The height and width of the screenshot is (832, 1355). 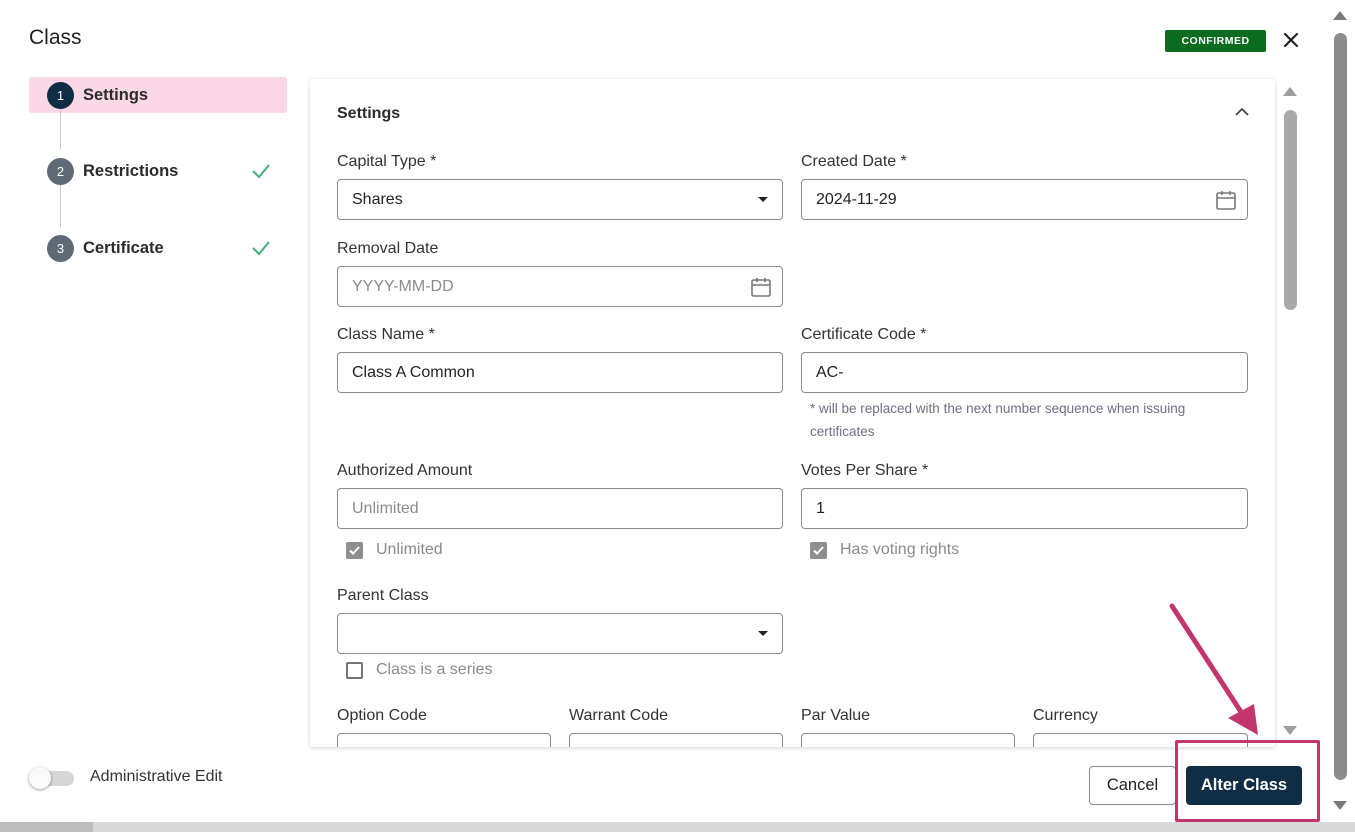 I want to click on certificate-code-label: Certificate Code *, so click(x=864, y=334).